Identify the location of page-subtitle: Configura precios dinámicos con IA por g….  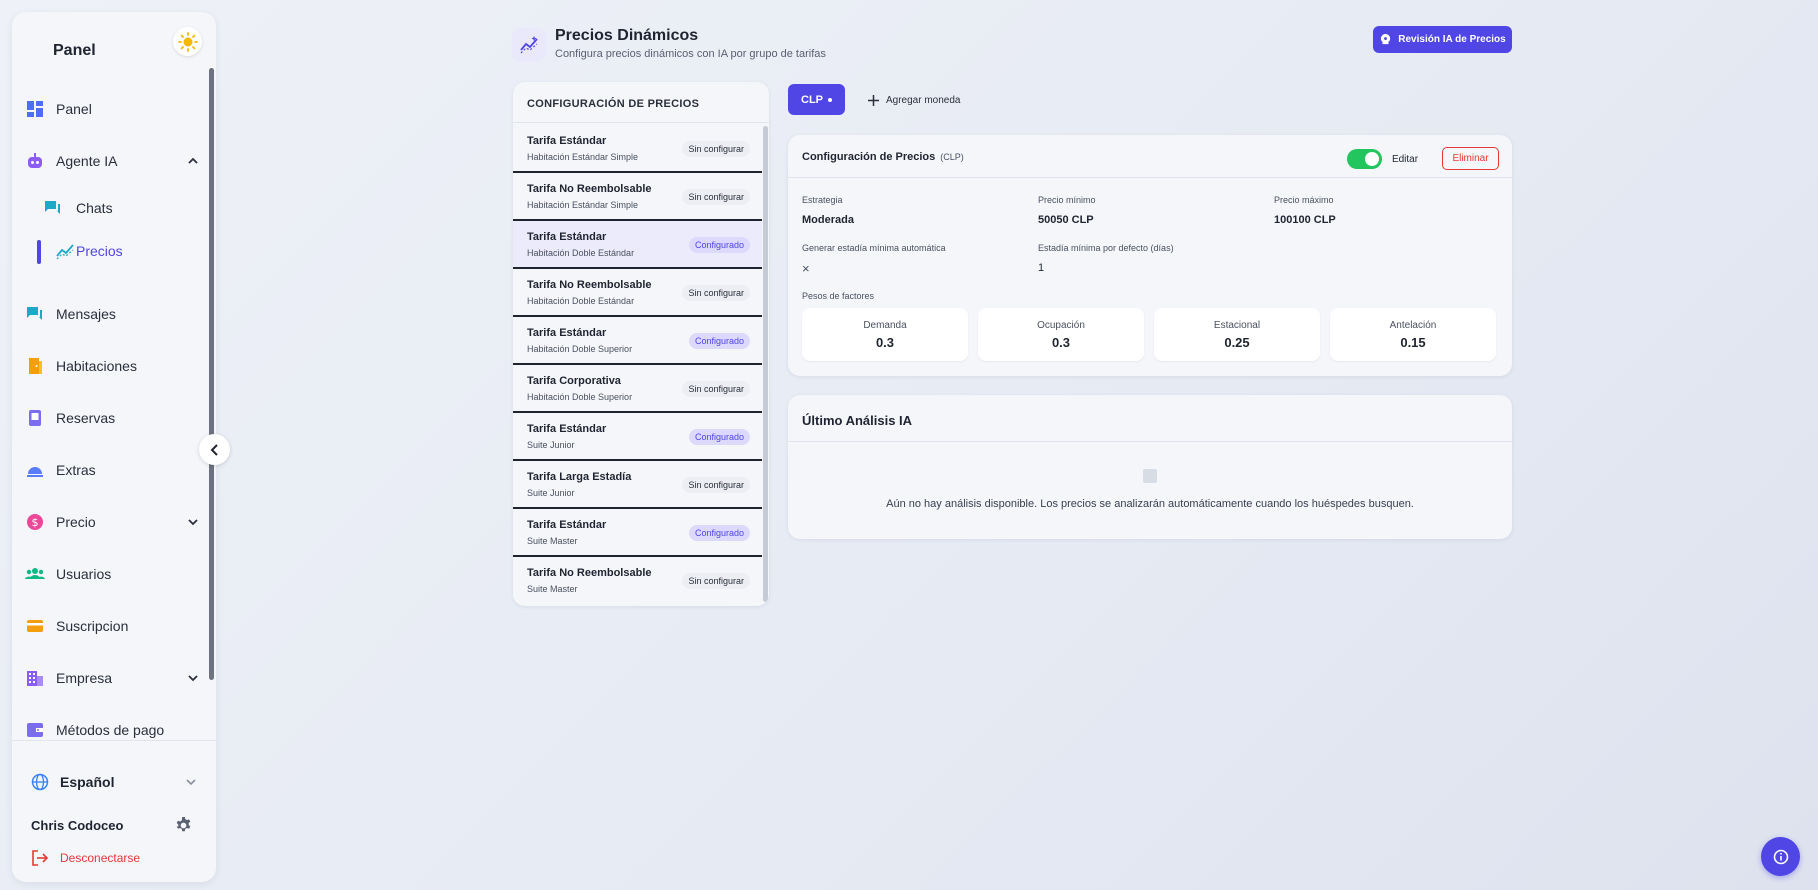
(690, 54).